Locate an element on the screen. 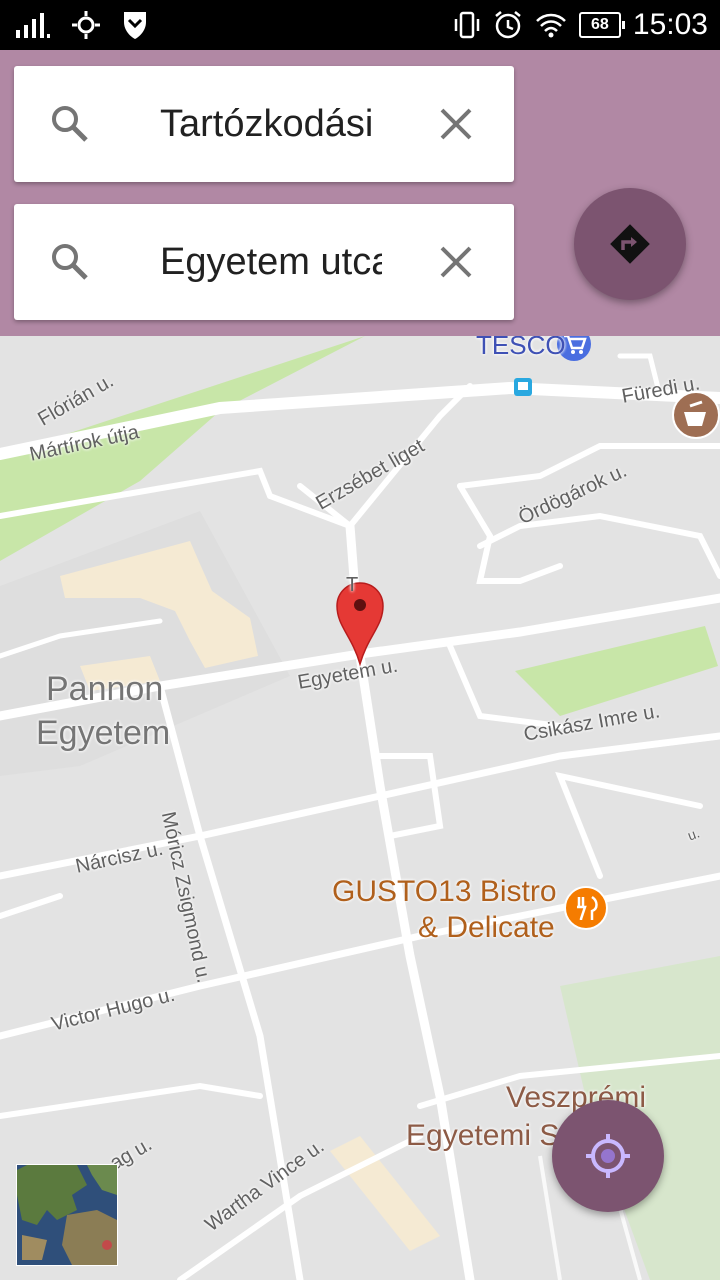 This screenshot has height=1280, width=720. brightness-icon is located at coordinates (86, 25).